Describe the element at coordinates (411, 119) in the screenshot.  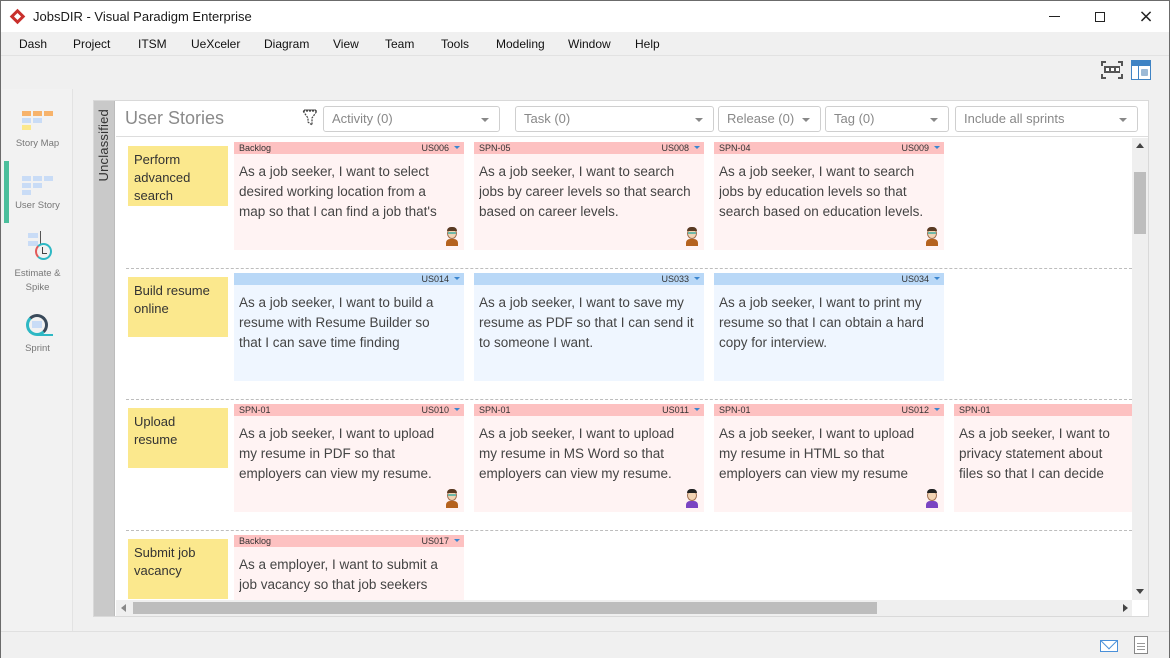
I see `activity-filter-dropdown: Activity (0)` at that location.